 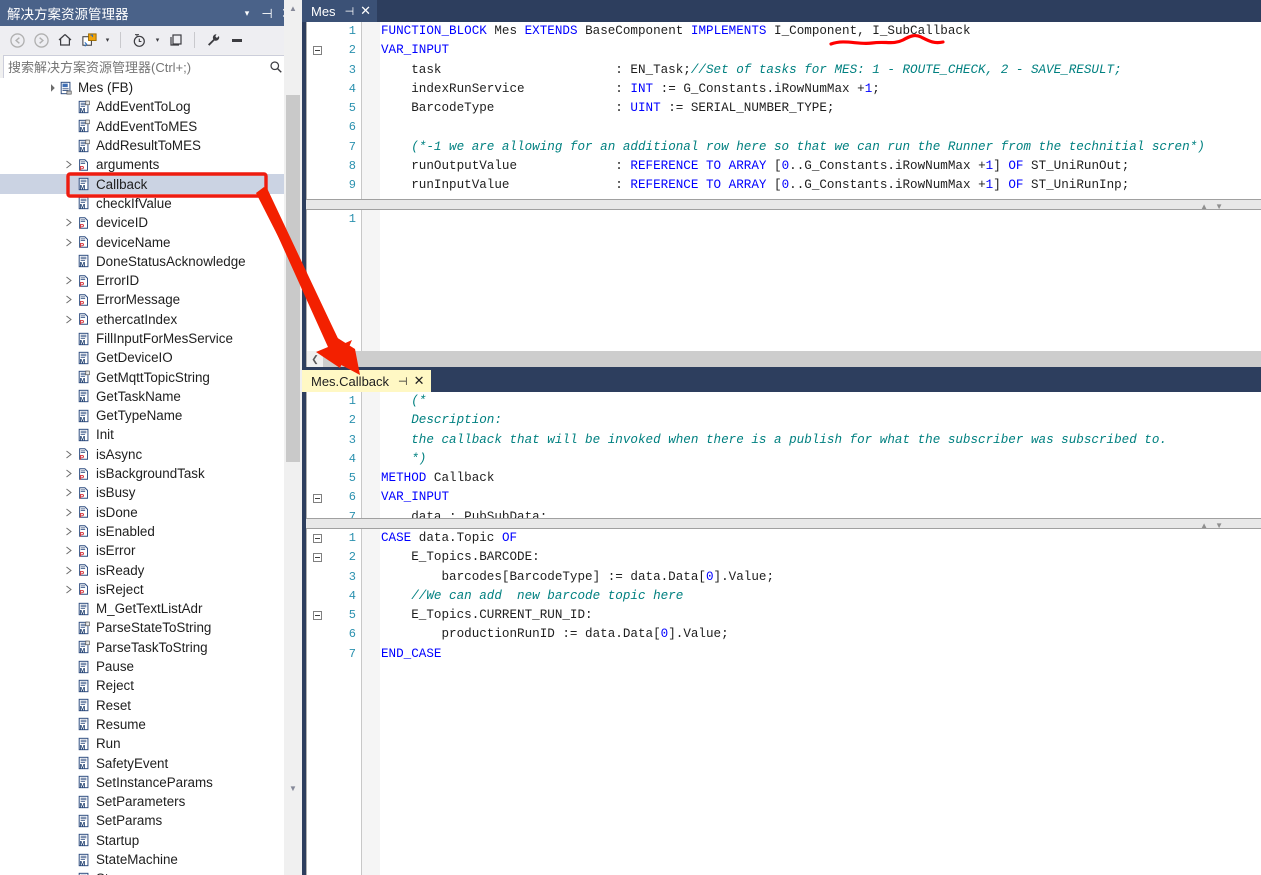 What do you see at coordinates (142, 724) in the screenshot?
I see `tree-item-resume: M Resume` at bounding box center [142, 724].